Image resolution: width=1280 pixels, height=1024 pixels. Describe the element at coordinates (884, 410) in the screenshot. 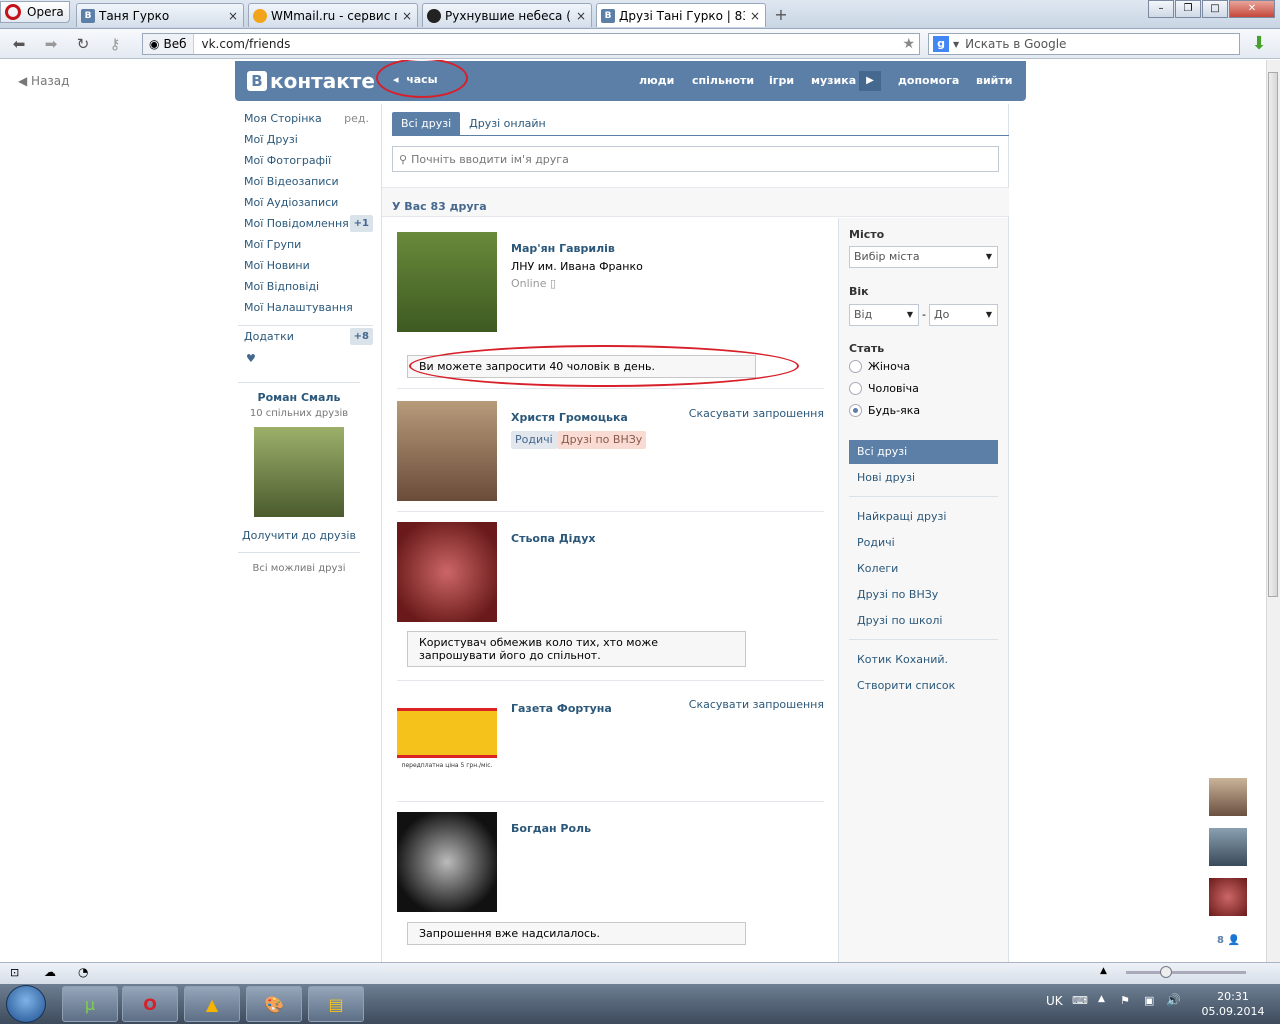

I see `sex-option-any: Будь-яка` at that location.